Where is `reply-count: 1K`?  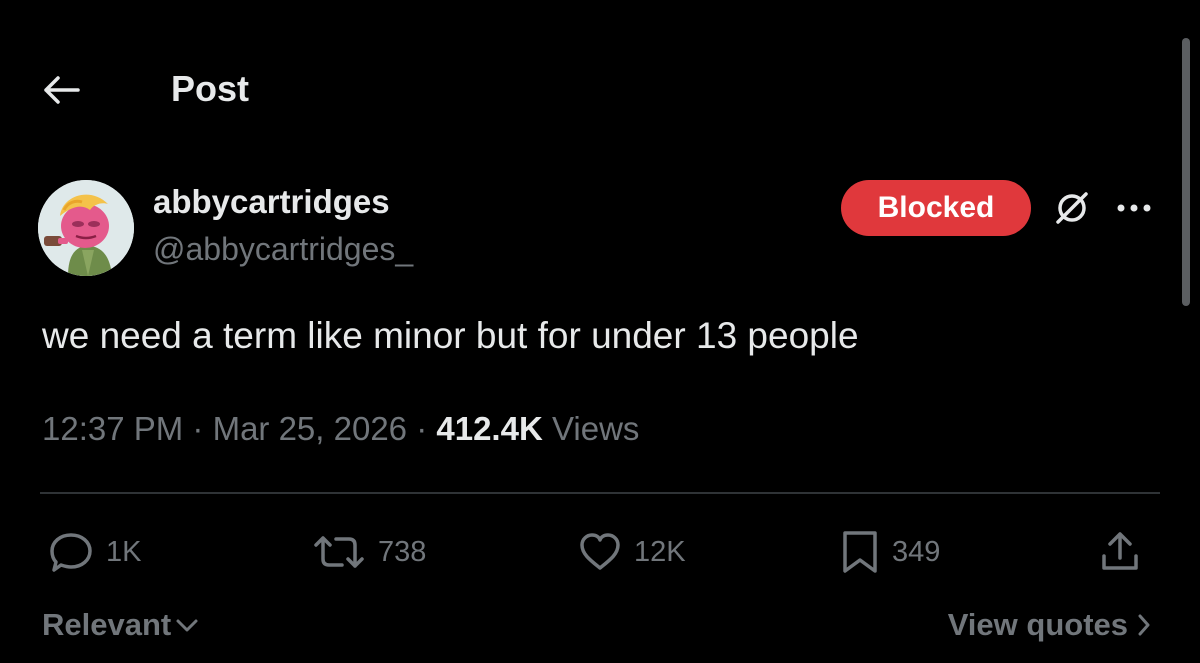
reply-count: 1K is located at coordinates (124, 552).